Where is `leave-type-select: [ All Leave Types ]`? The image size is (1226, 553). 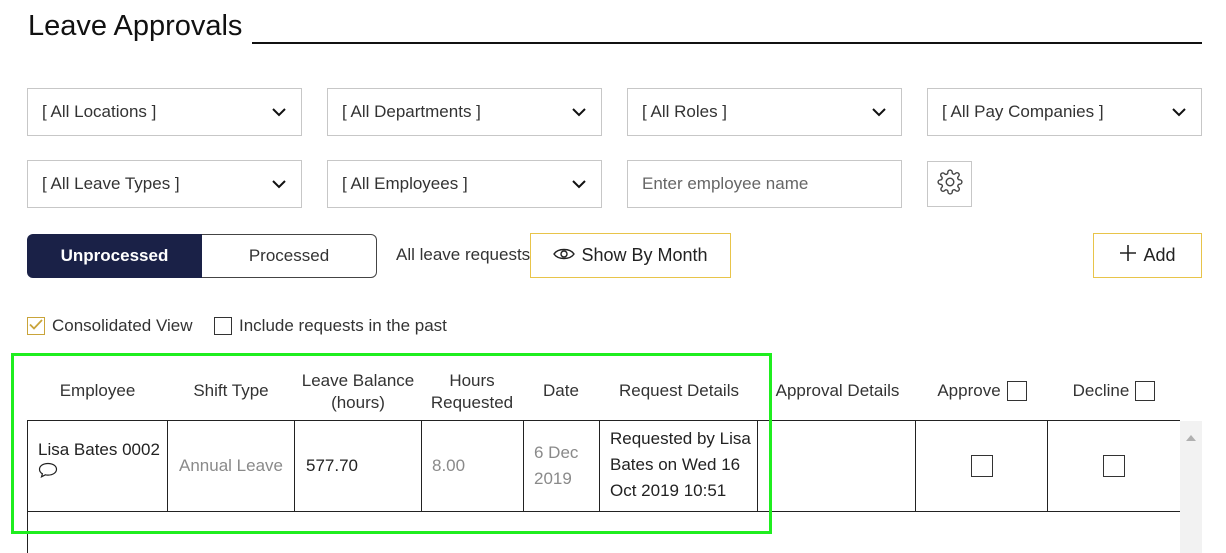 leave-type-select: [ All Leave Types ] is located at coordinates (164, 184).